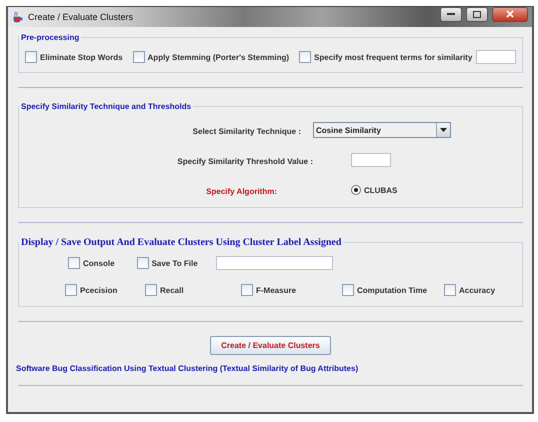 Image resolution: width=538 pixels, height=422 pixels. I want to click on checkbox: Specify most frequent terms for similarity, so click(385, 57).